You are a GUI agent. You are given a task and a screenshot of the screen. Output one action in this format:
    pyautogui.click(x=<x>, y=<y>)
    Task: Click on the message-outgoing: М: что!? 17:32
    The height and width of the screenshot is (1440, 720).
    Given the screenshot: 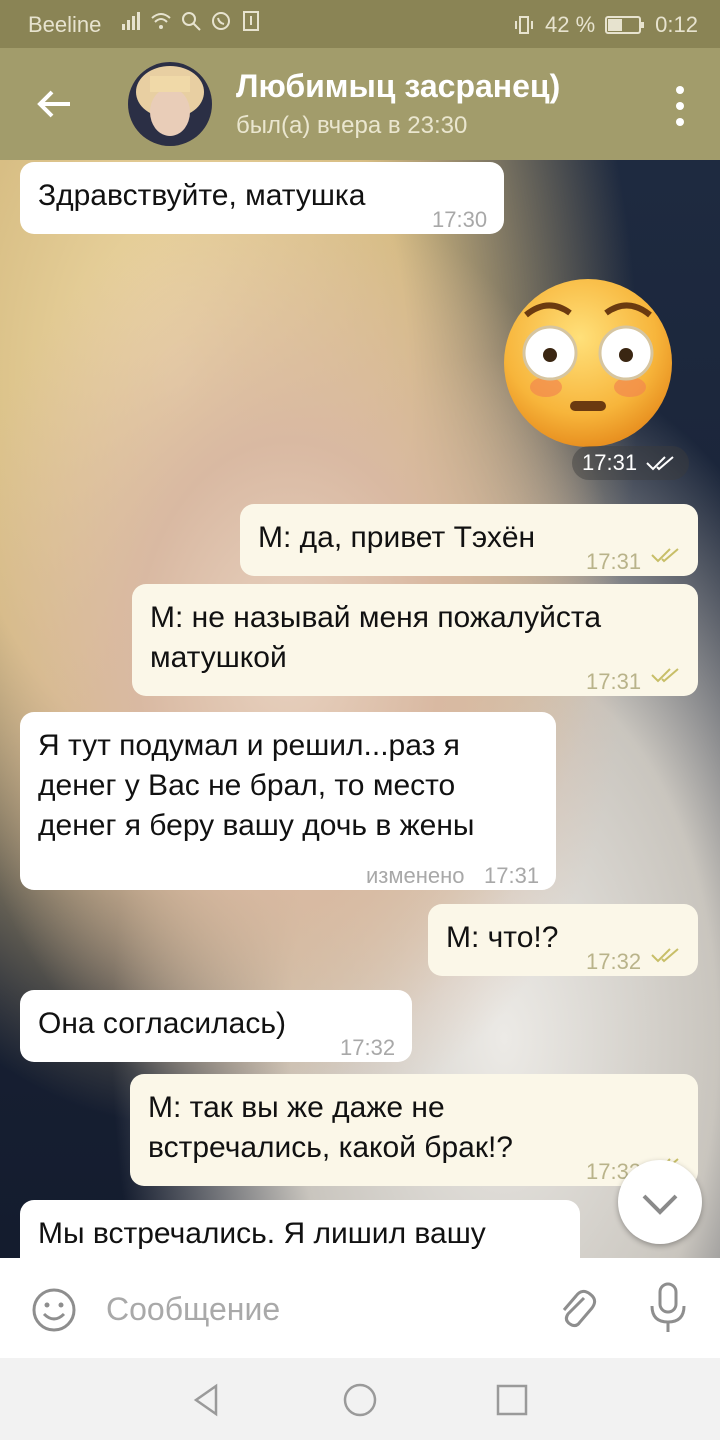 What is the action you would take?
    pyautogui.click(x=563, y=940)
    